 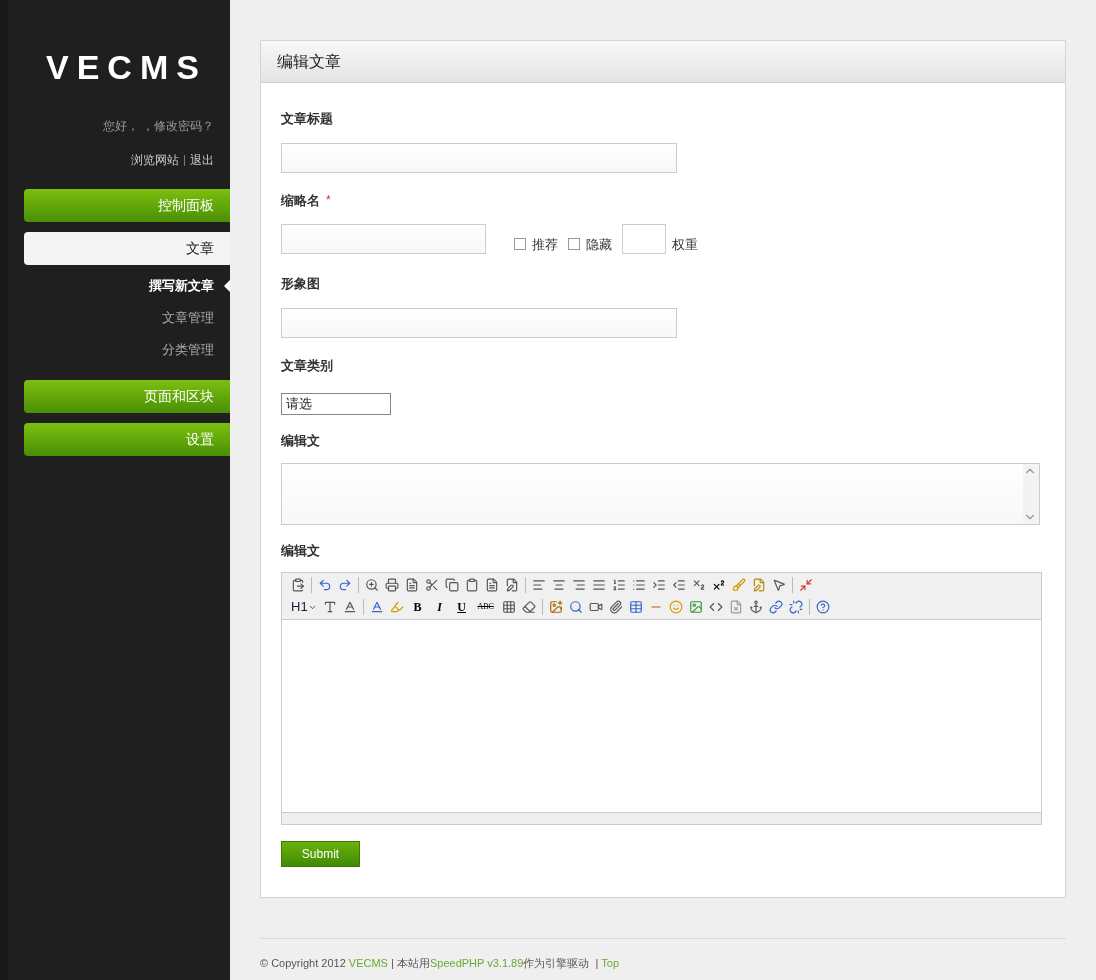 I want to click on footer-text: © Copyright 2012 VECMS | 本站用SpeedPHP v3.1.89作为引擎驱动 | Top, so click(x=440, y=963).